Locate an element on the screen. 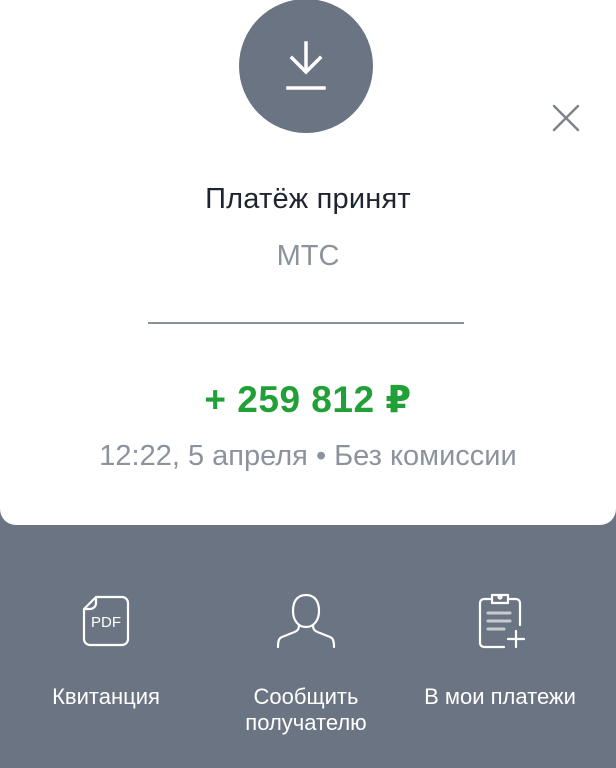 Image resolution: width=616 pixels, height=768 pixels. svg-text: PDF is located at coordinates (106, 622).